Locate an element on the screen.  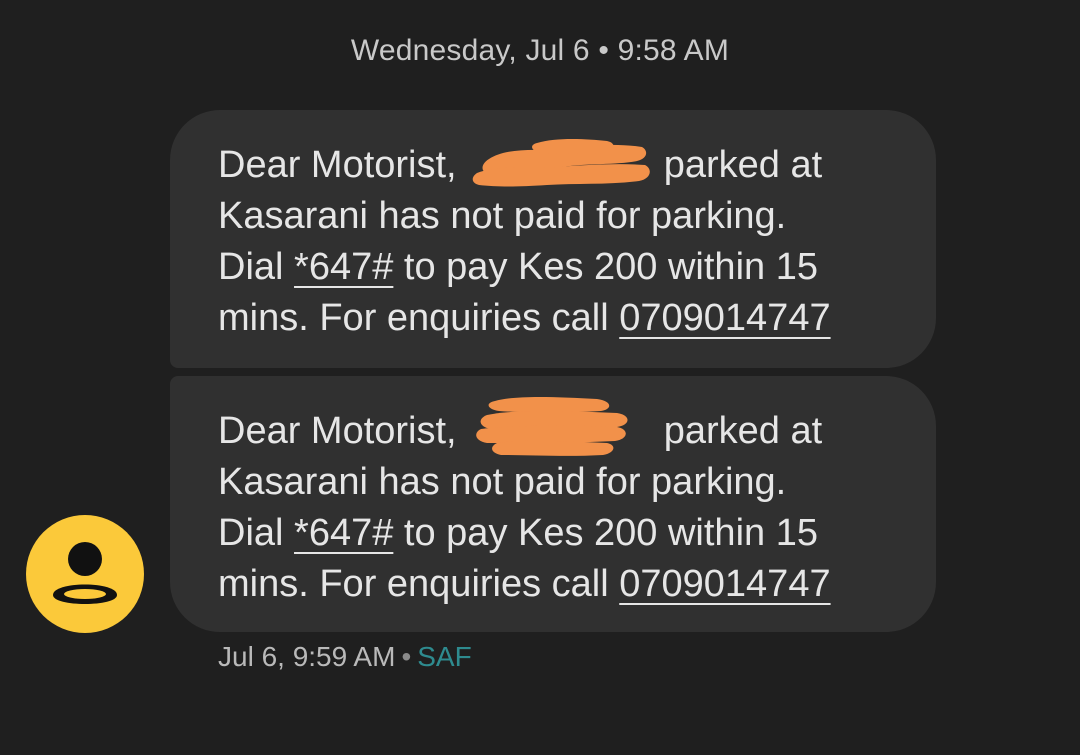
message-timestamp: Jul 6, 9:59 AM is located at coordinates (307, 656).